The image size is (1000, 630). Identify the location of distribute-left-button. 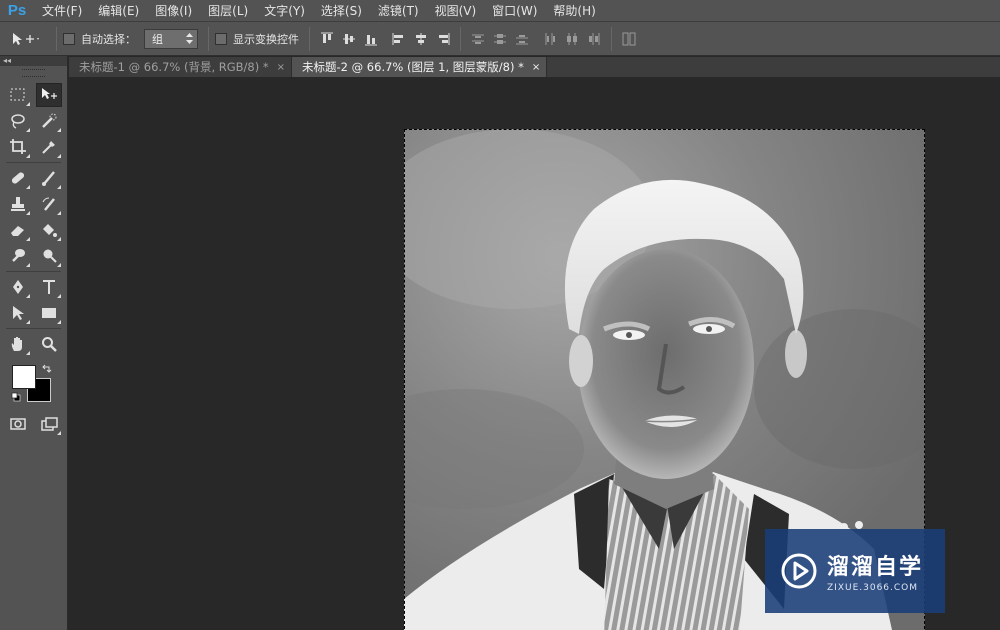
(550, 39).